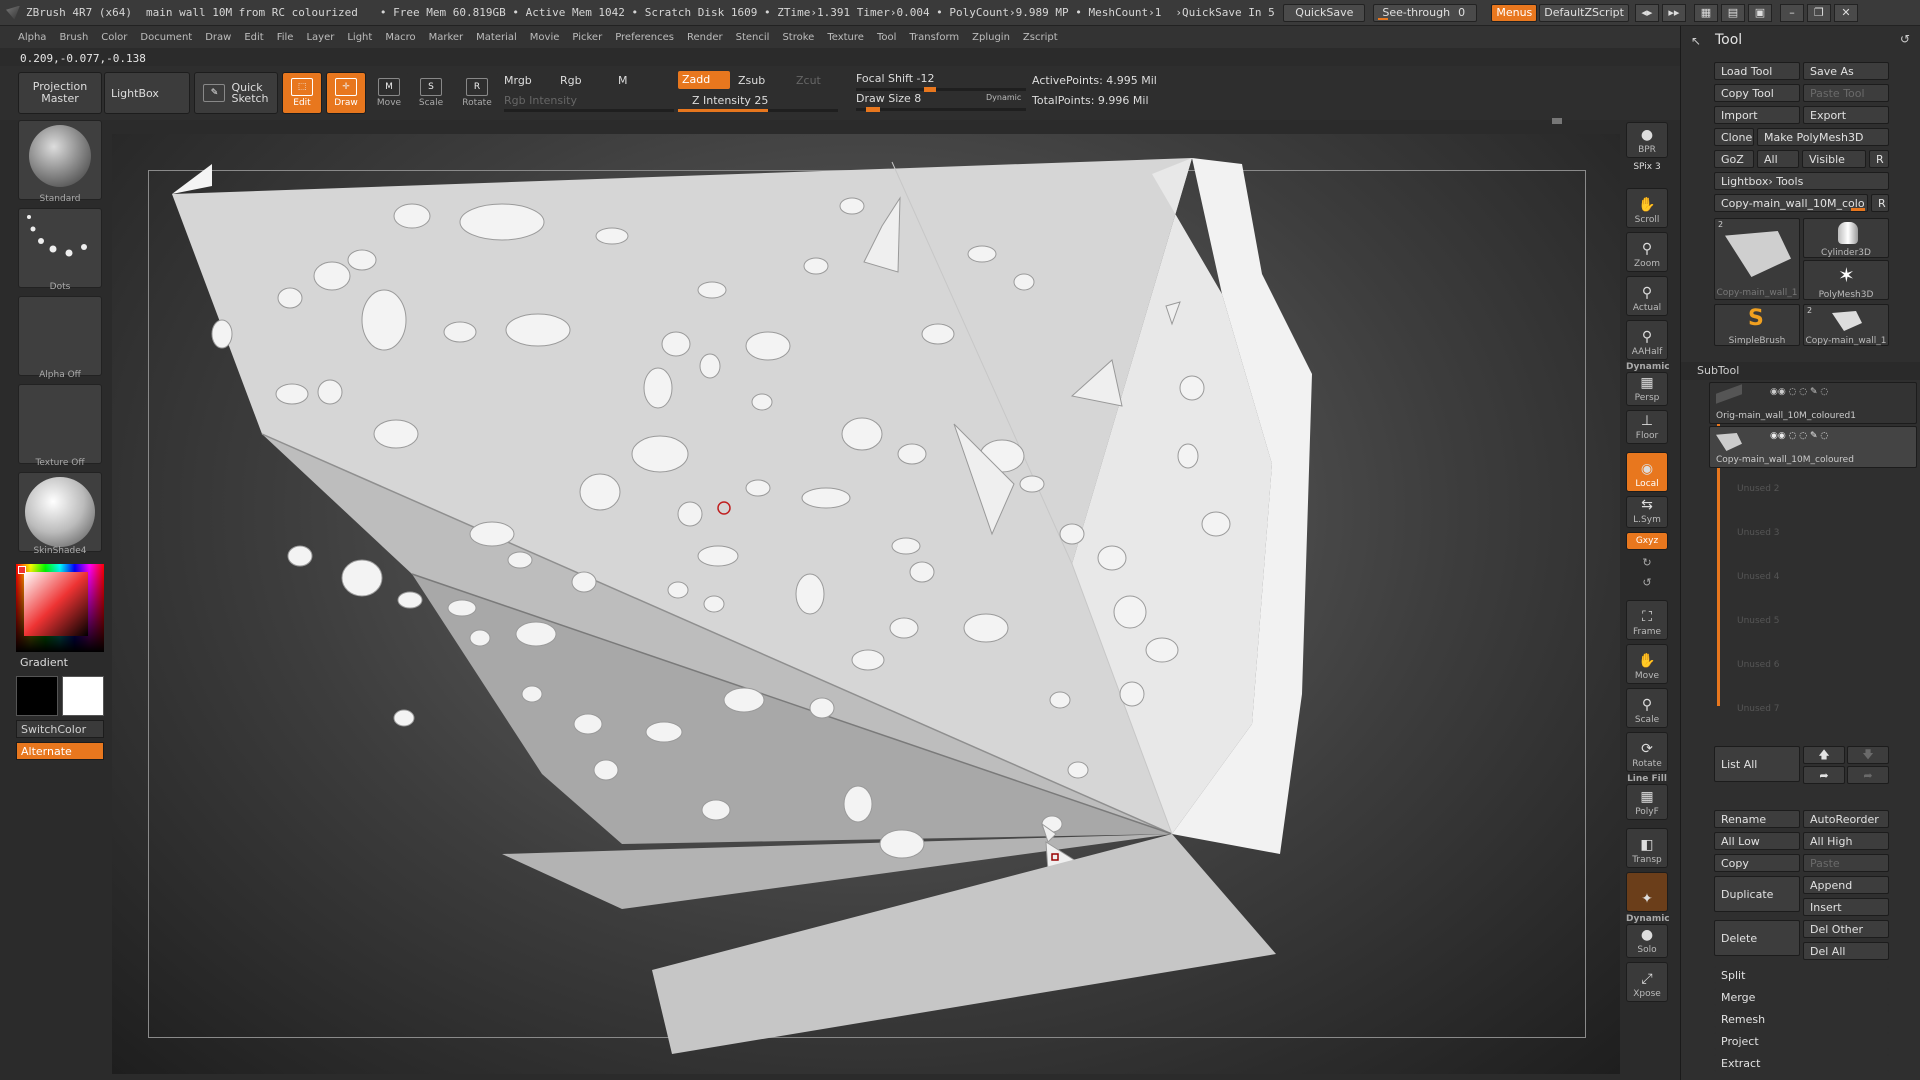 This screenshot has height=1080, width=1920. I want to click on menu-light: Light, so click(359, 37).